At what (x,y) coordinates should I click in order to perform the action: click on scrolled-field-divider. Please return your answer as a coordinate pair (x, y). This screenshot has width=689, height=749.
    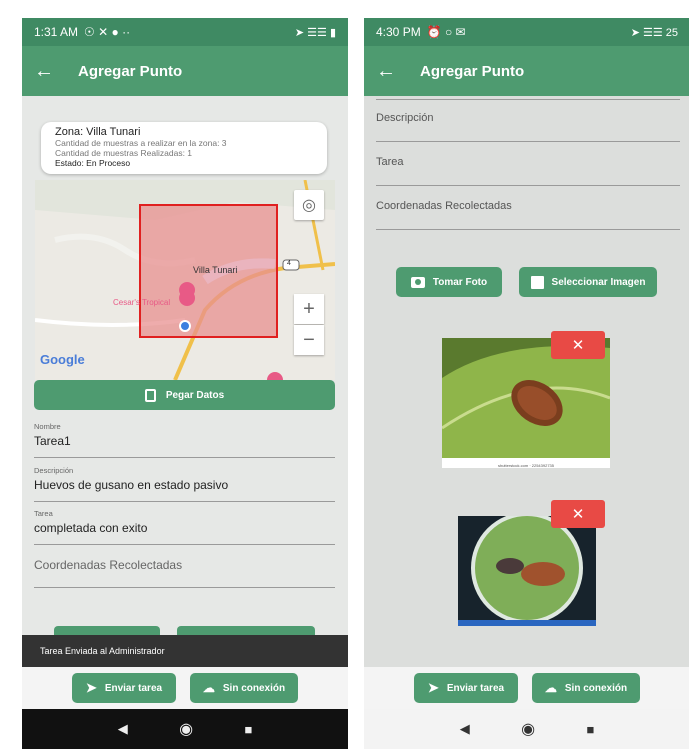
    Looking at the image, I should click on (528, 98).